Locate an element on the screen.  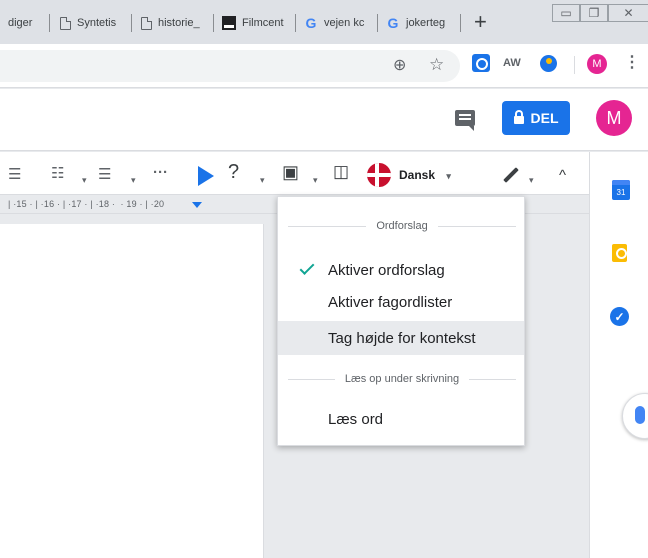
tab-historie: historie_ is located at coordinates (176, 23).